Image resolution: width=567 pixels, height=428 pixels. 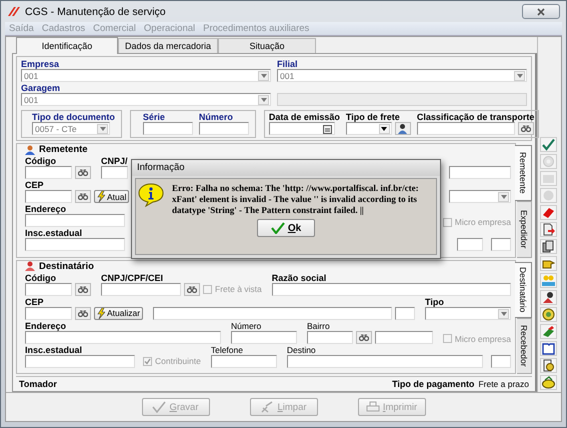 I want to click on side-tab: Destinatário, so click(x=523, y=290).